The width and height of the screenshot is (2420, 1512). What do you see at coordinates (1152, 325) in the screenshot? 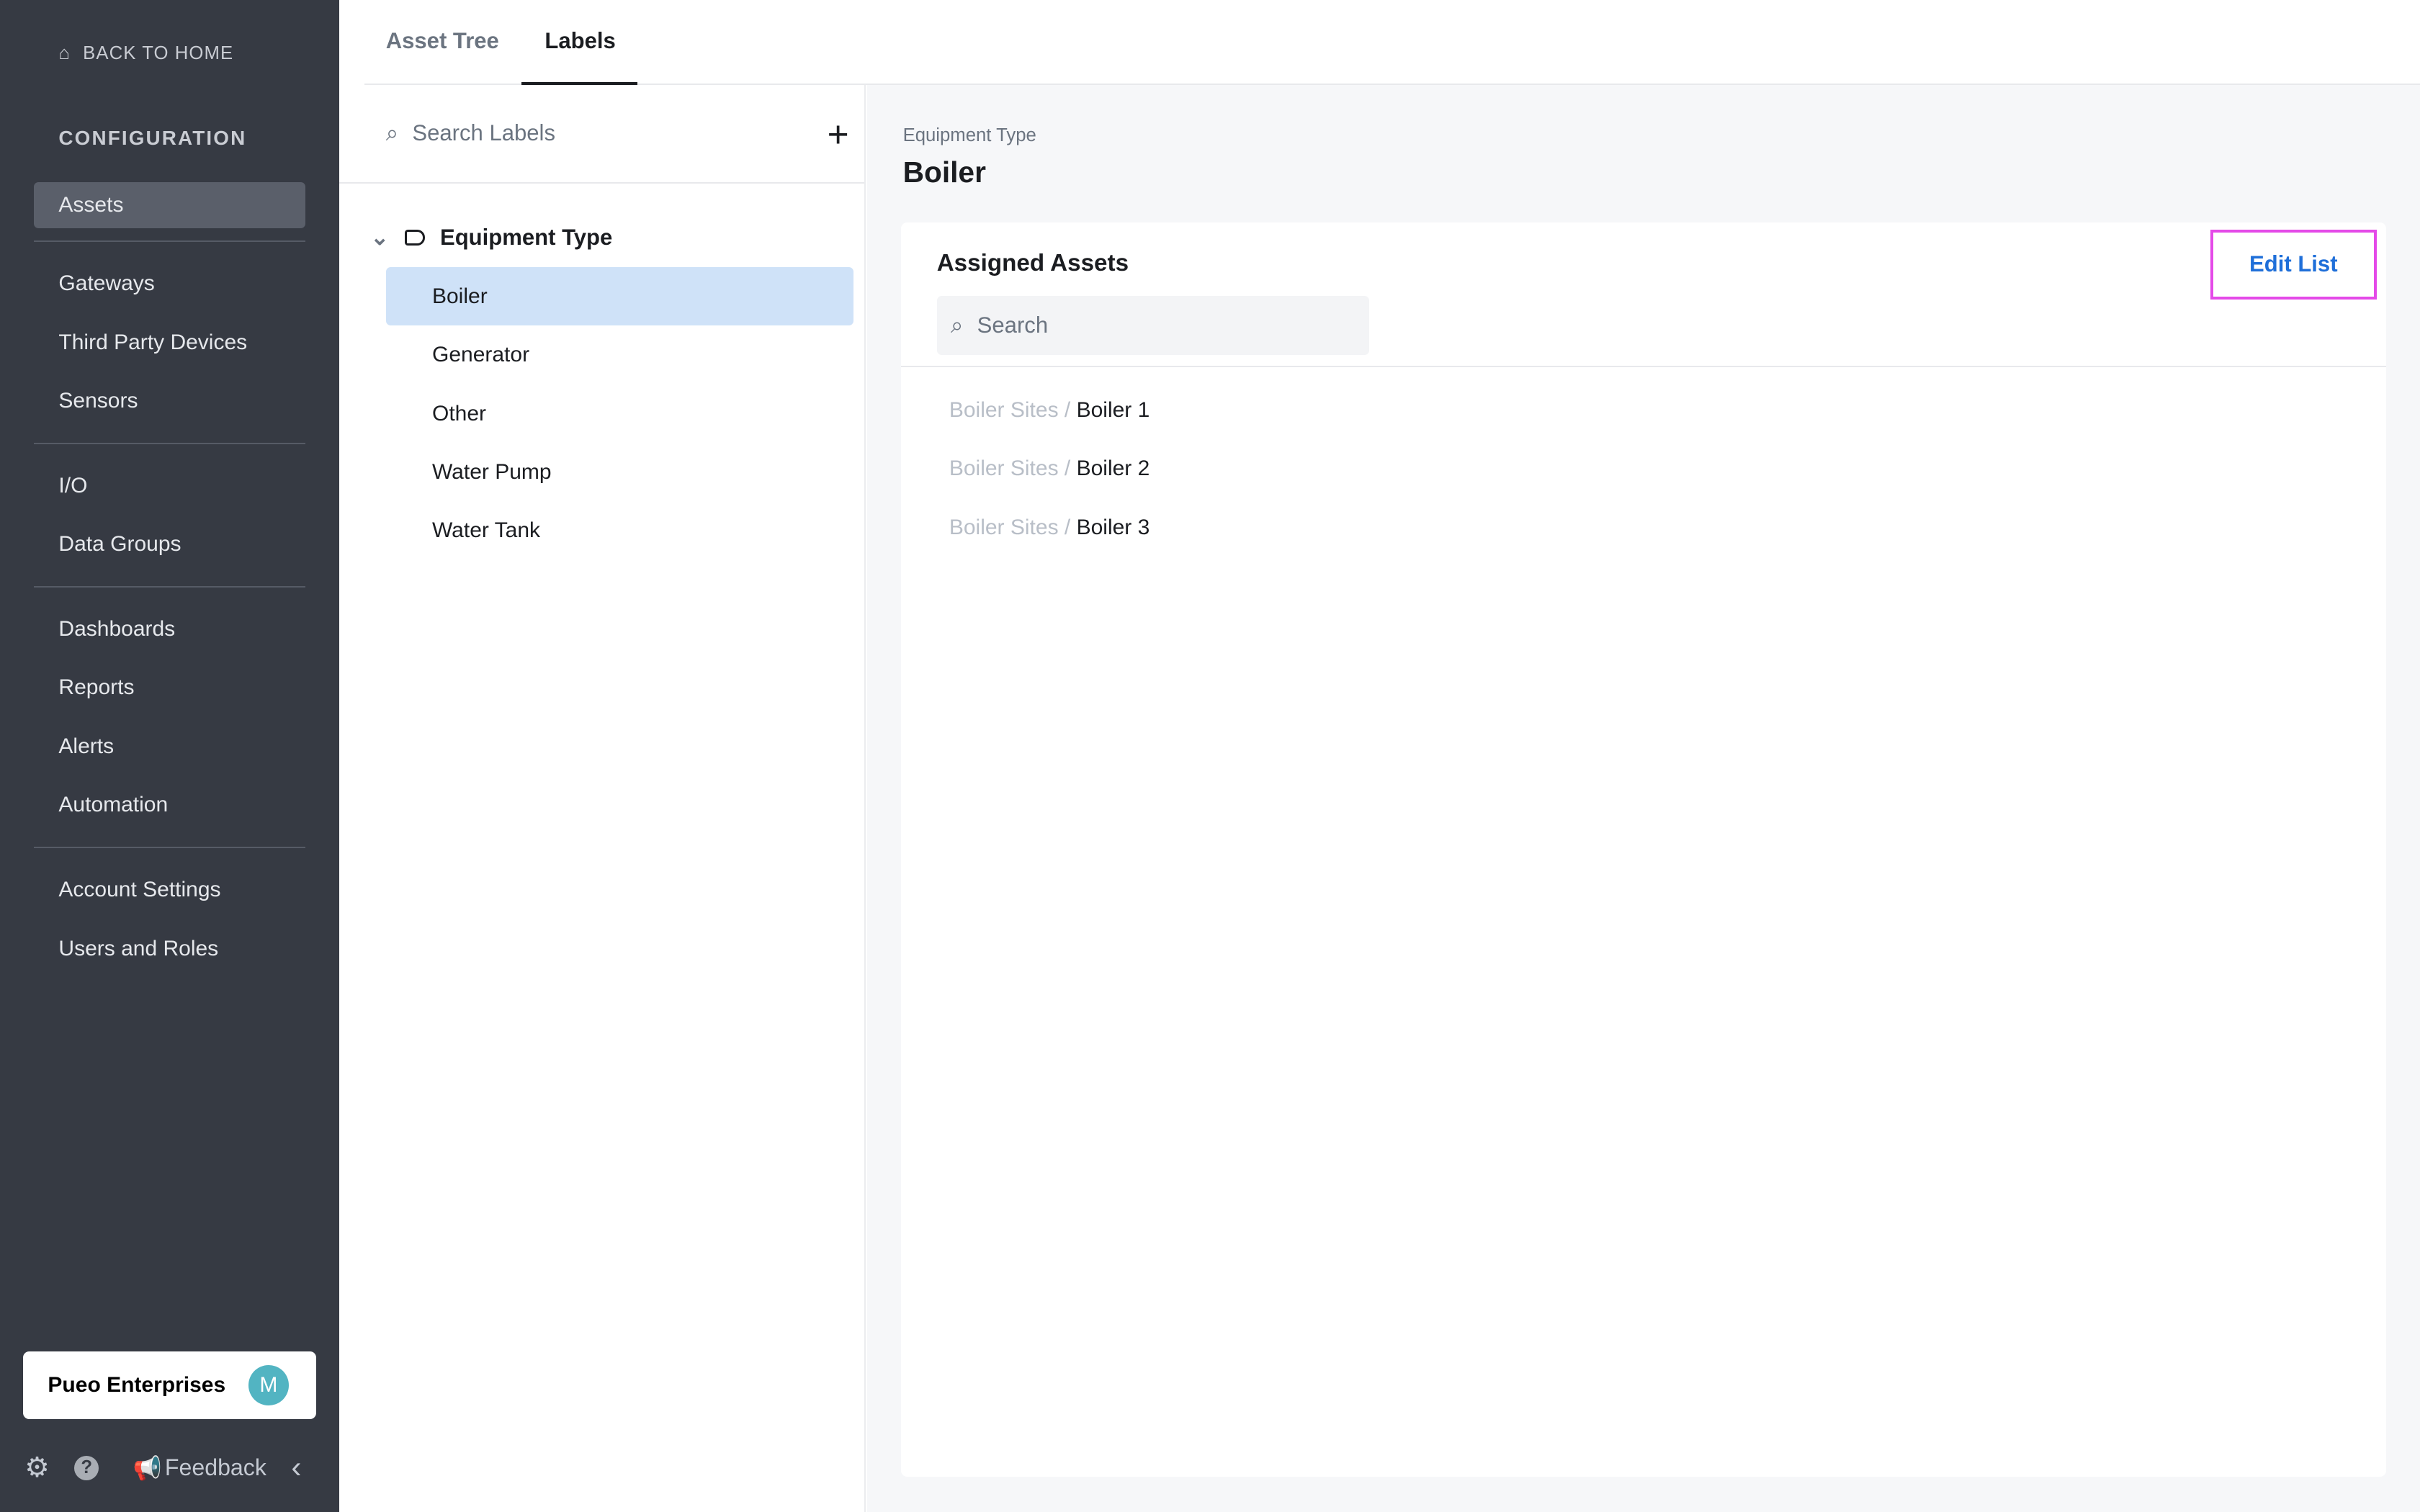
I see `asset-search-input: ⌕ Search` at bounding box center [1152, 325].